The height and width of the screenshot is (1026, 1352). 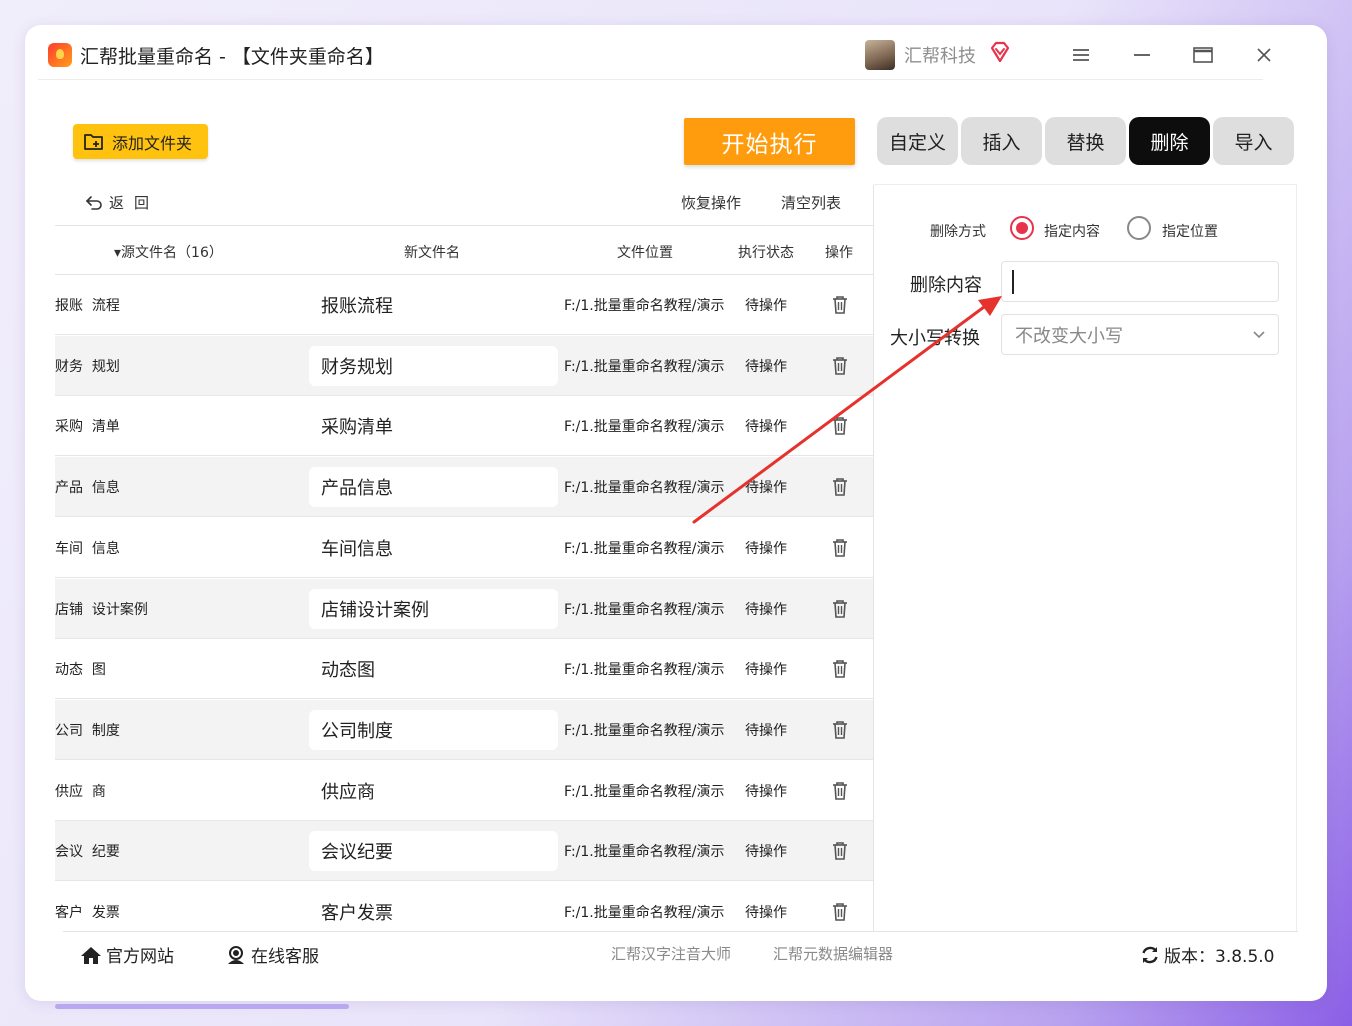 I want to click on table-row: 供应 商 供应商 F:/1.批量重命名教程/演示 待操作, so click(x=464, y=791).